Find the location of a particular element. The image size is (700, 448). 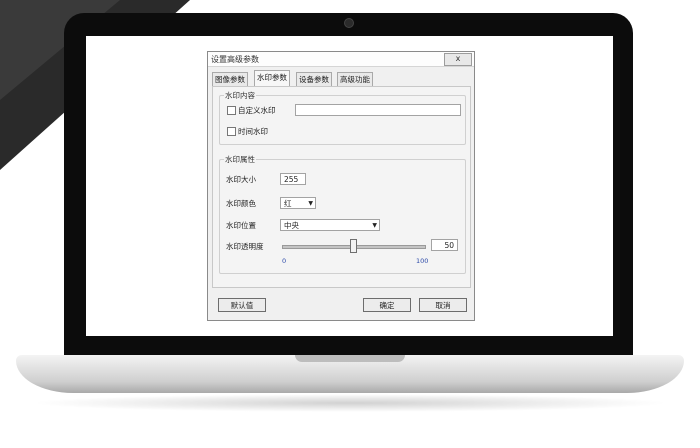

position-value: 中央 is located at coordinates (291, 225).